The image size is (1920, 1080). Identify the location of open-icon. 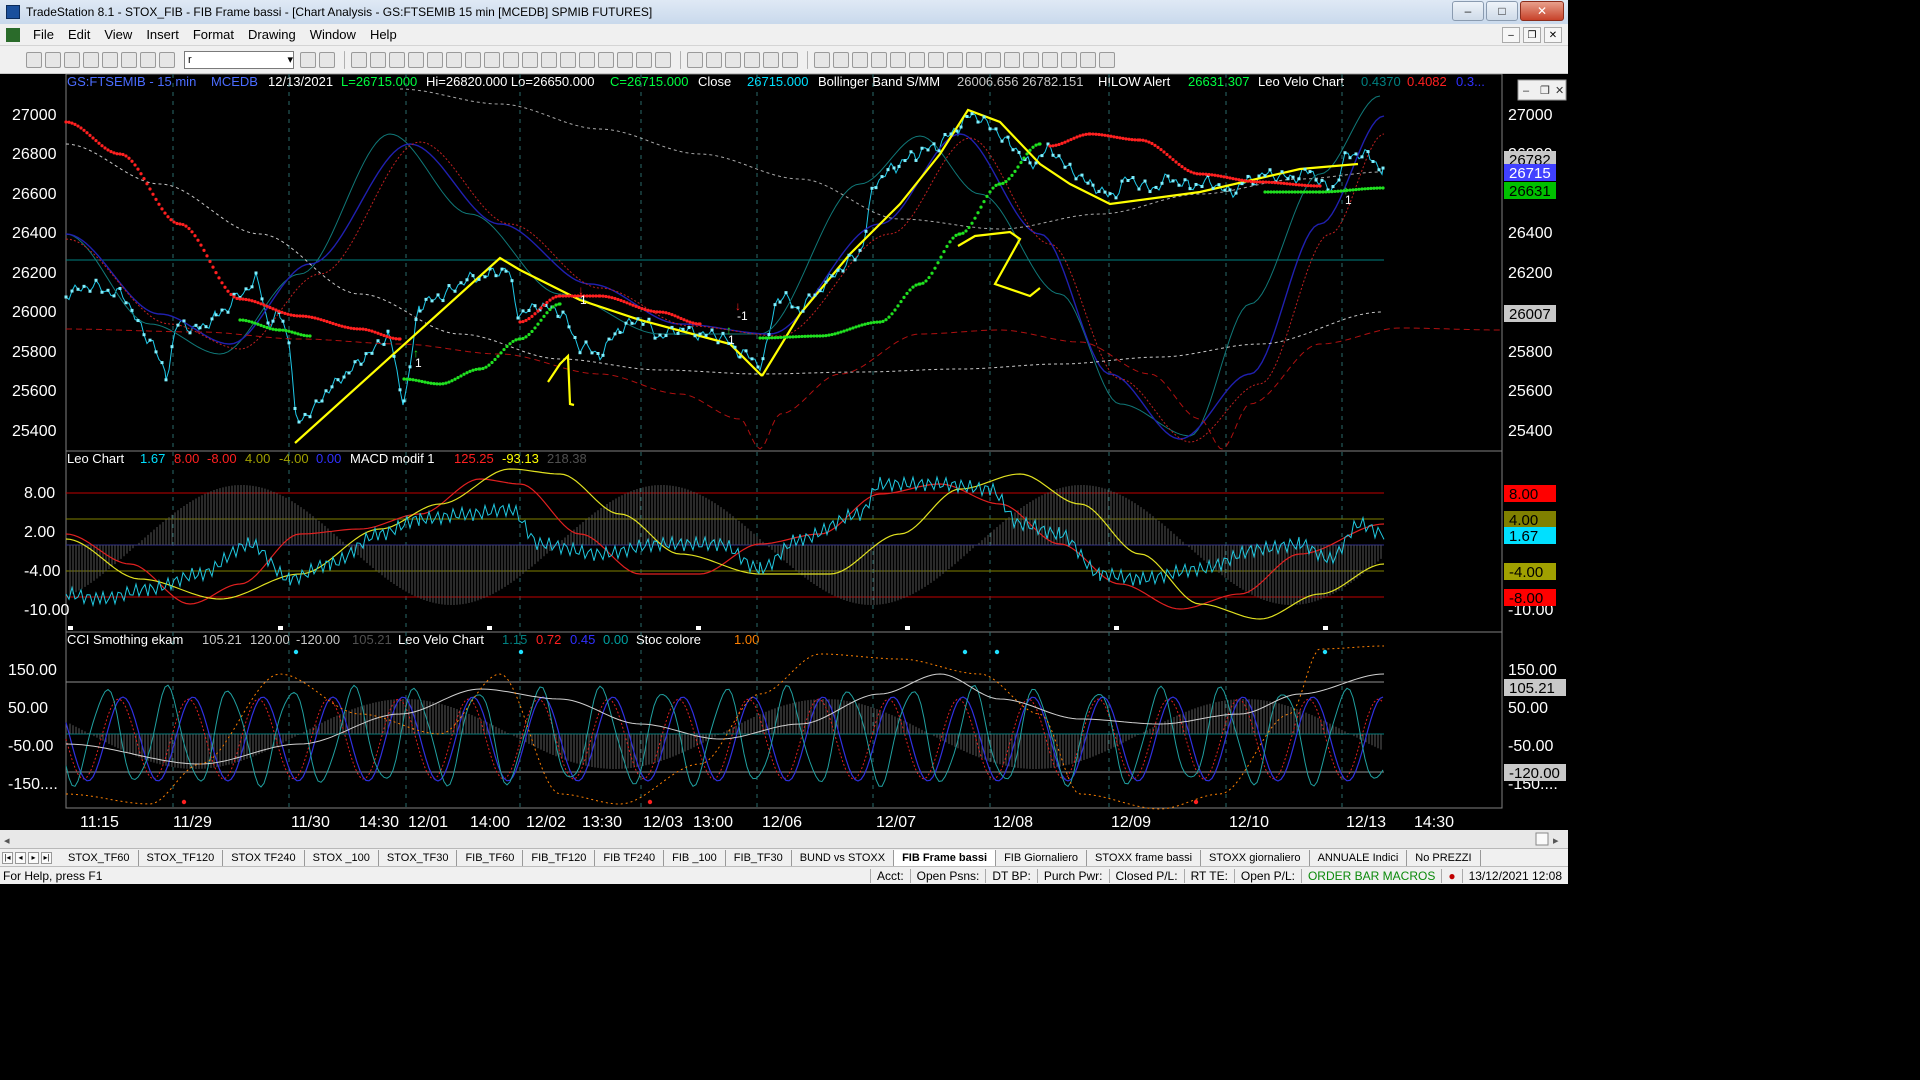
(53, 59).